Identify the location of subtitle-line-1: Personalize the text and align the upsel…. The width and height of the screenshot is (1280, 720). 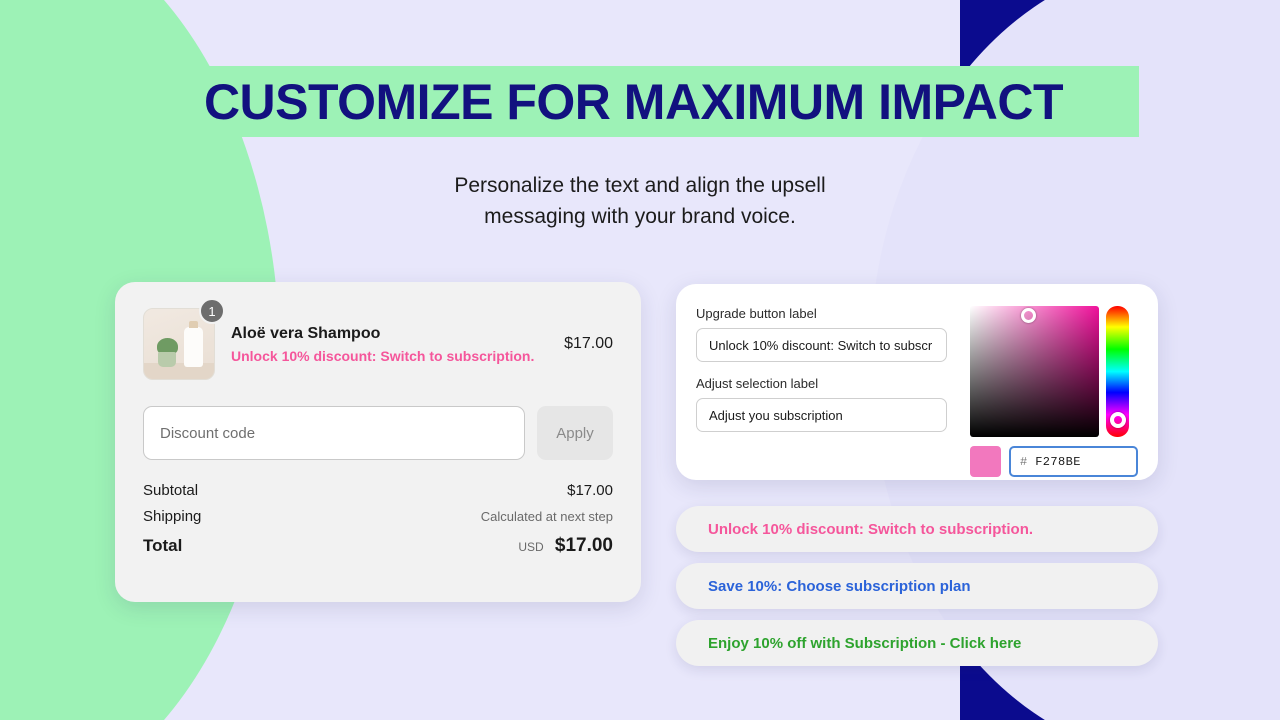
(640, 185).